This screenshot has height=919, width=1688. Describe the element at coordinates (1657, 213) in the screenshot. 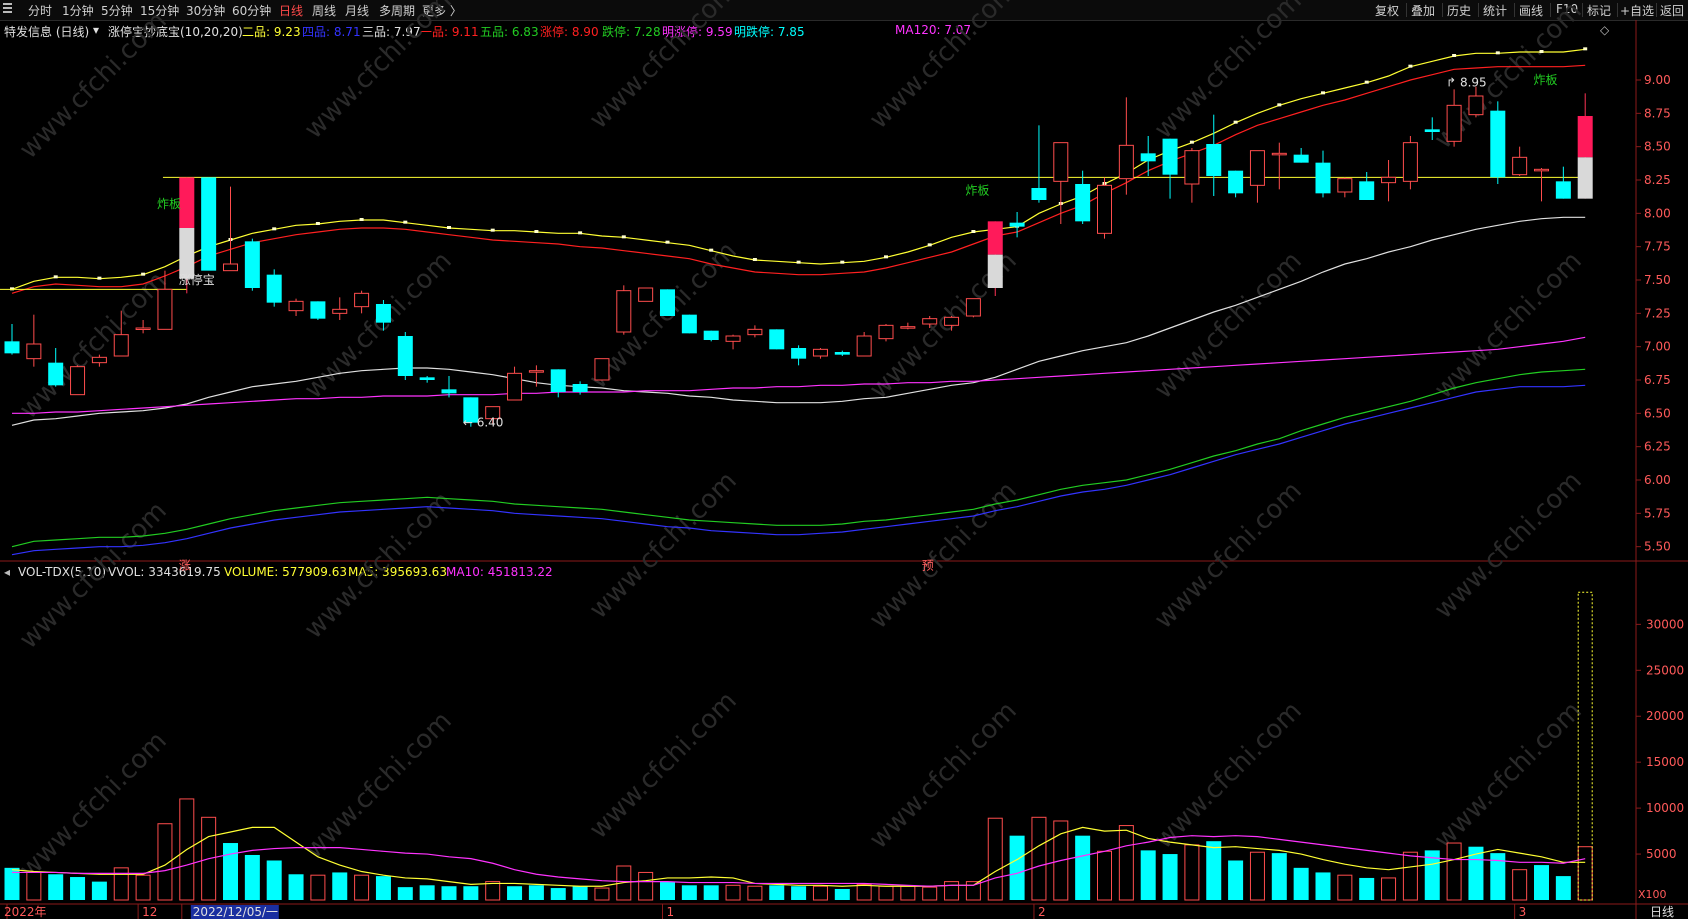

I see `price-tick-label: 8.00` at that location.